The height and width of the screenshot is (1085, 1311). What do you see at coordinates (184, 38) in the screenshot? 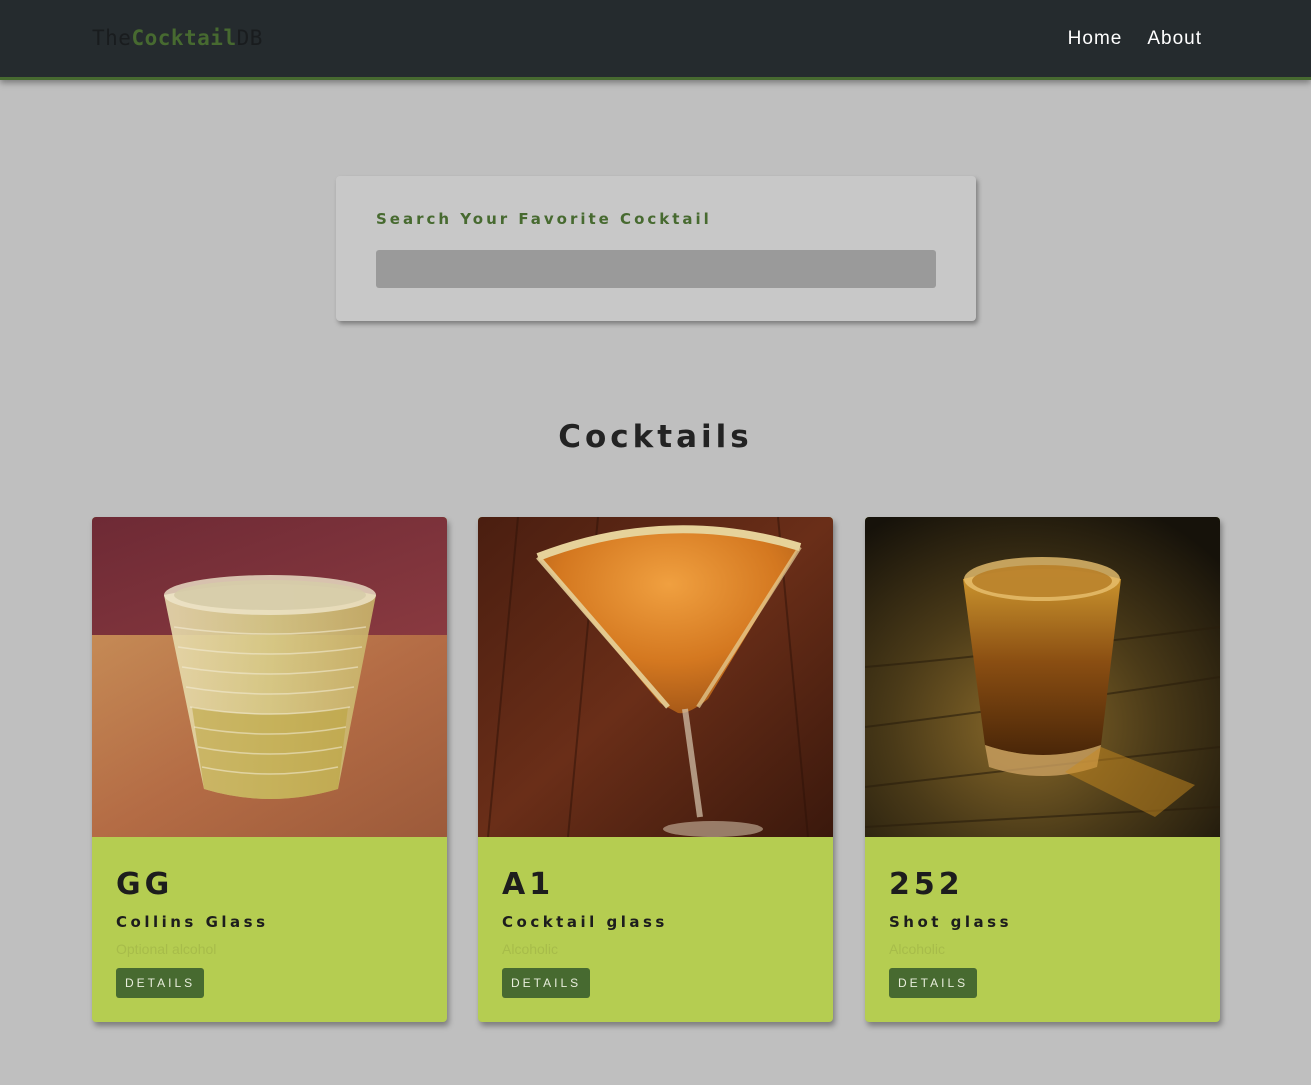
I see `logo-cocktail: Cocktail` at bounding box center [184, 38].